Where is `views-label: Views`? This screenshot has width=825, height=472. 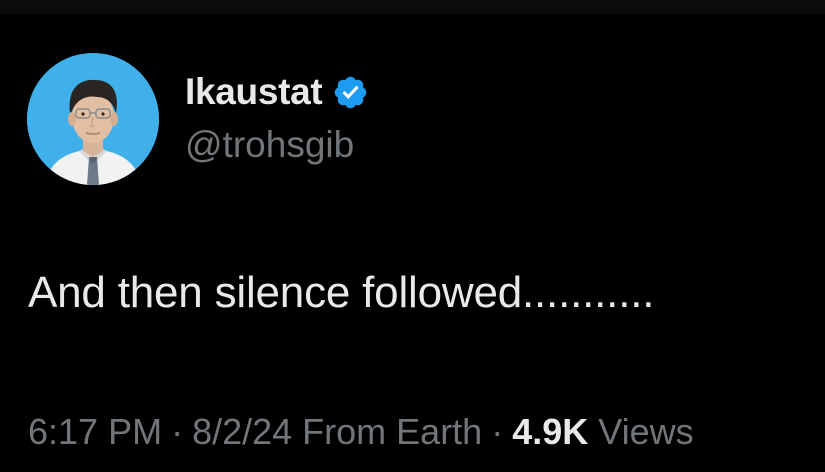
views-label: Views is located at coordinates (645, 432).